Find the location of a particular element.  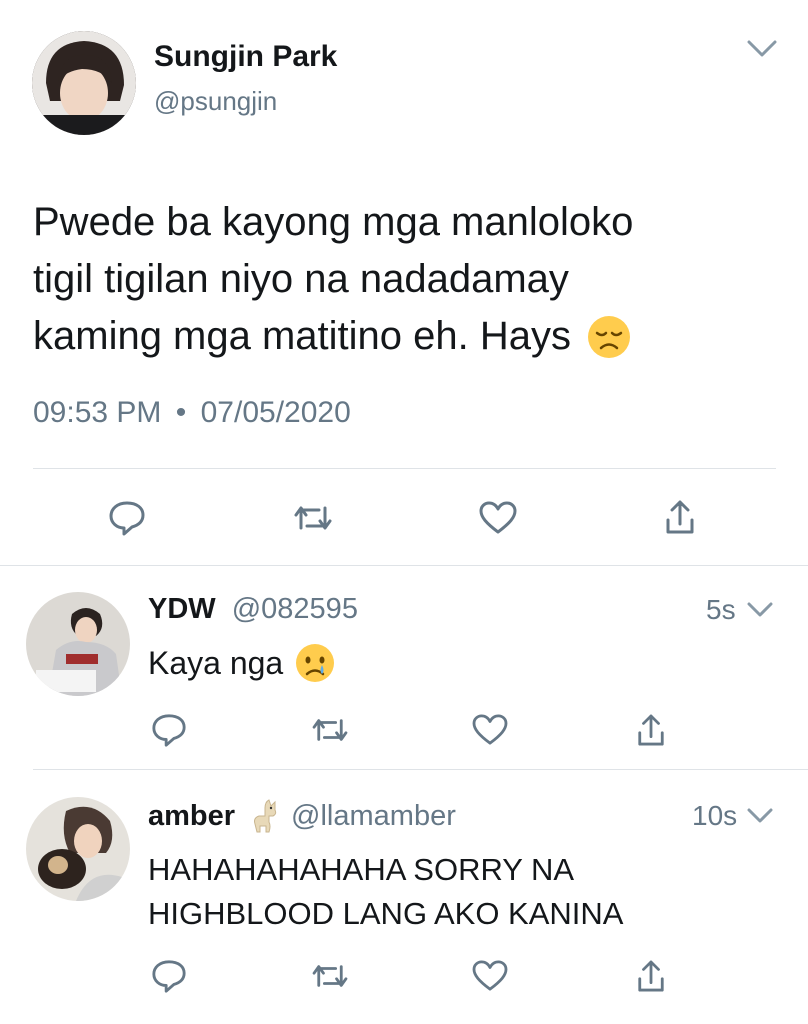

avatar-sungjin is located at coordinates (84, 83).